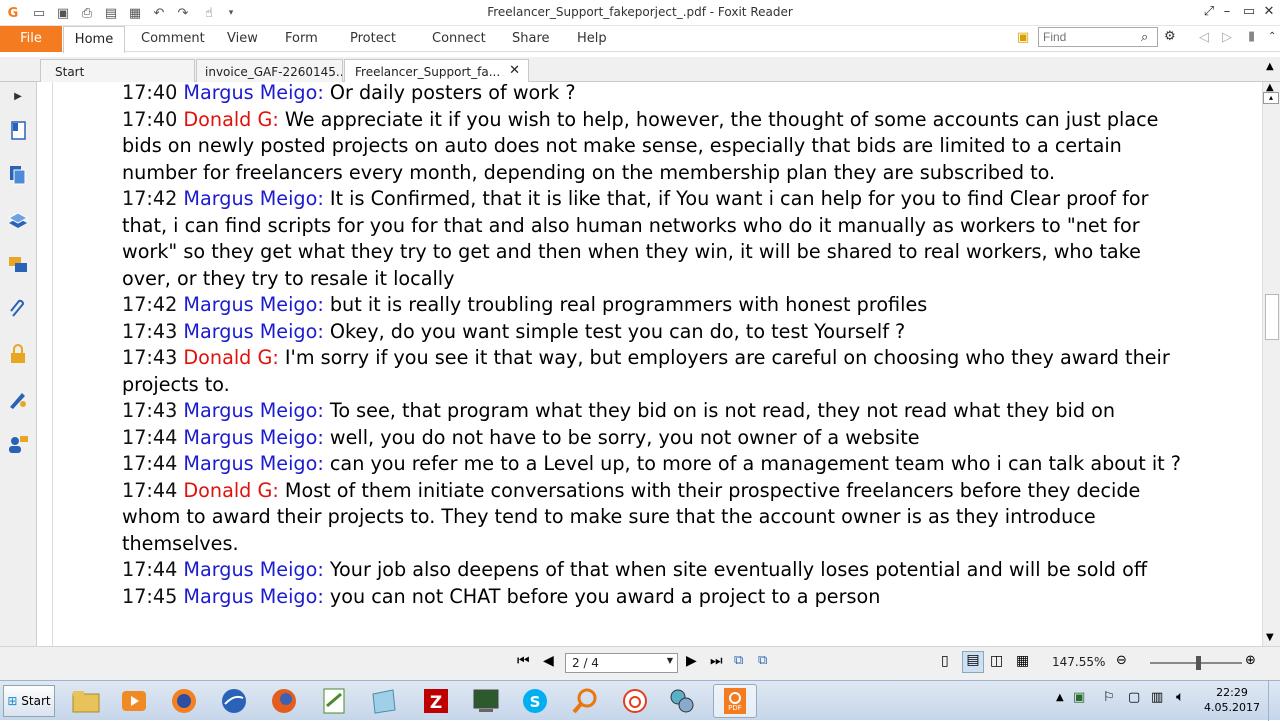  Describe the element at coordinates (18, 309) in the screenshot. I see `attachments-icon` at that location.